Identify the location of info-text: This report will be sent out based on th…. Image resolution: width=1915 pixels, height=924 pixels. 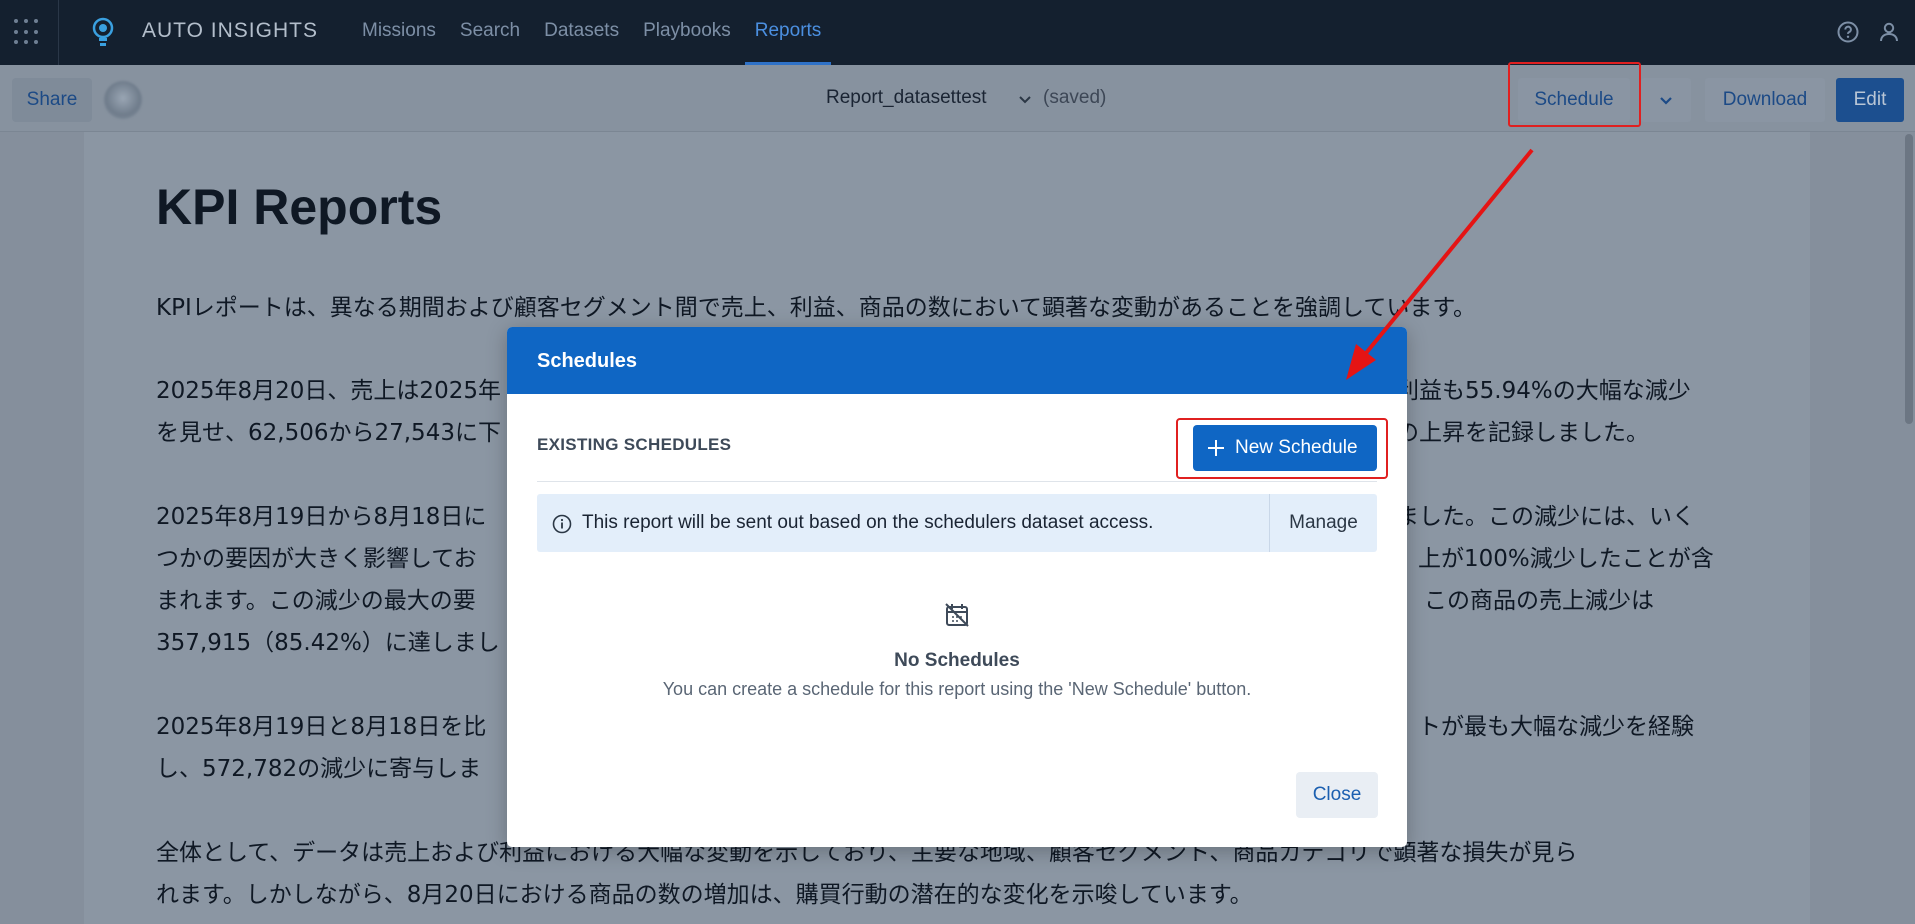
(868, 522).